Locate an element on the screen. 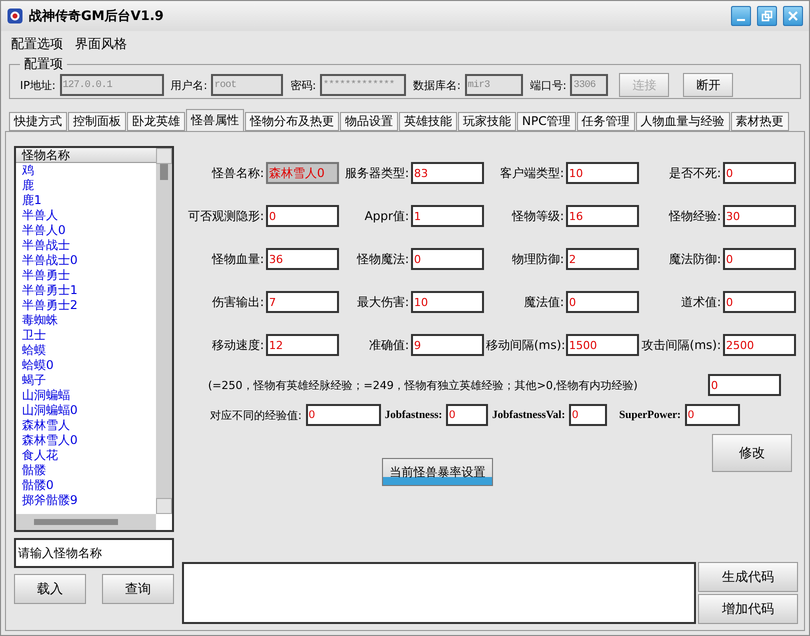 Image resolution: width=810 pixels, height=636 pixels. field-label: Appr值: is located at coordinates (386, 216).